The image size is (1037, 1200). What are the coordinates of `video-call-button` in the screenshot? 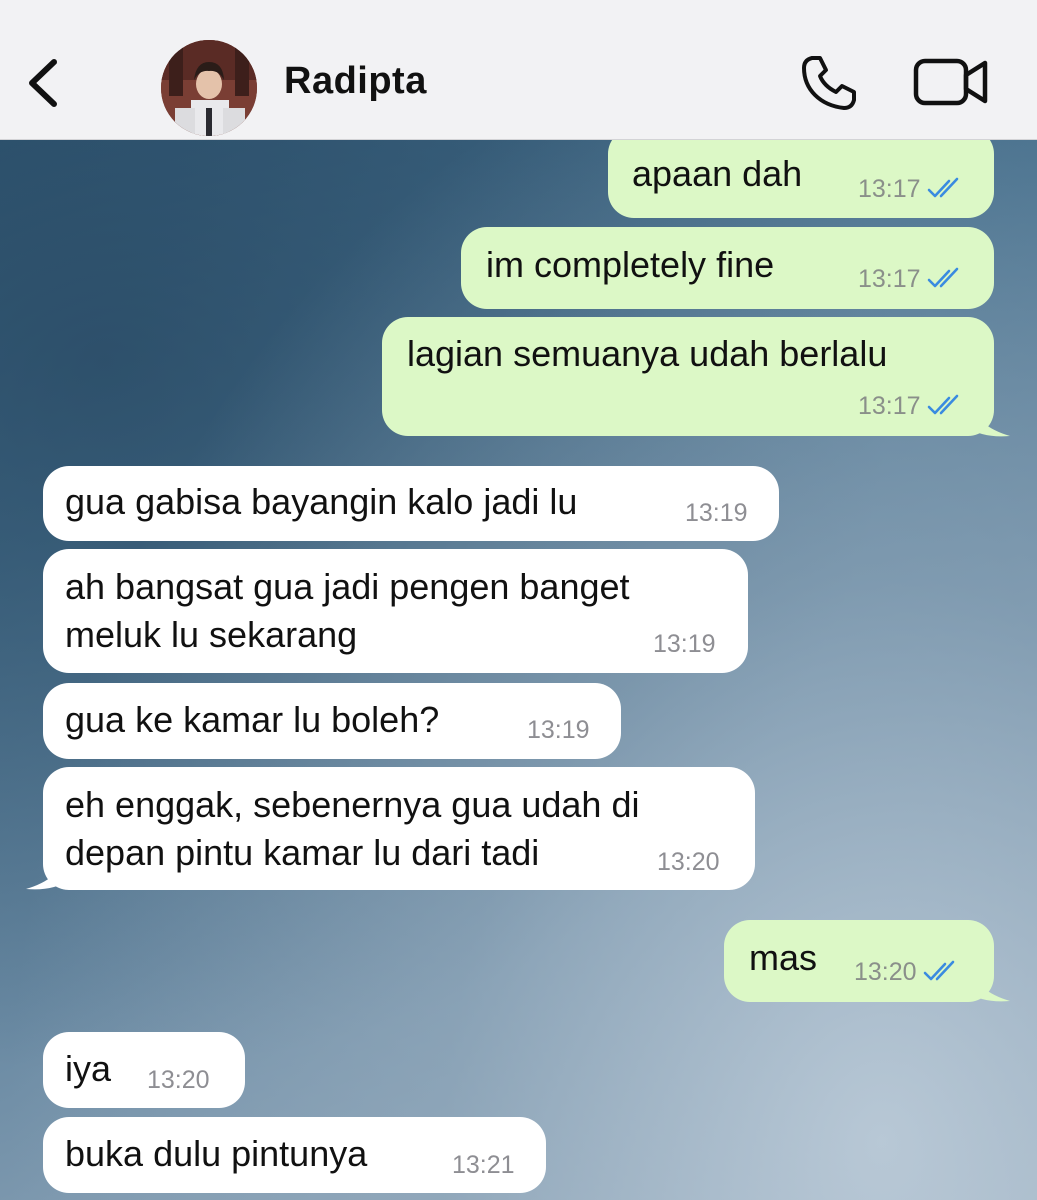 It's located at (951, 82).